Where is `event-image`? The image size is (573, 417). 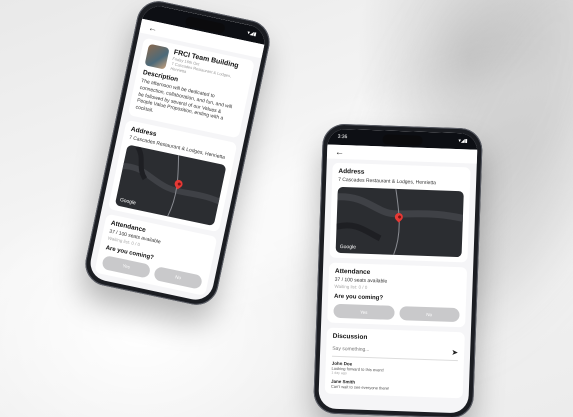 event-image is located at coordinates (157, 56).